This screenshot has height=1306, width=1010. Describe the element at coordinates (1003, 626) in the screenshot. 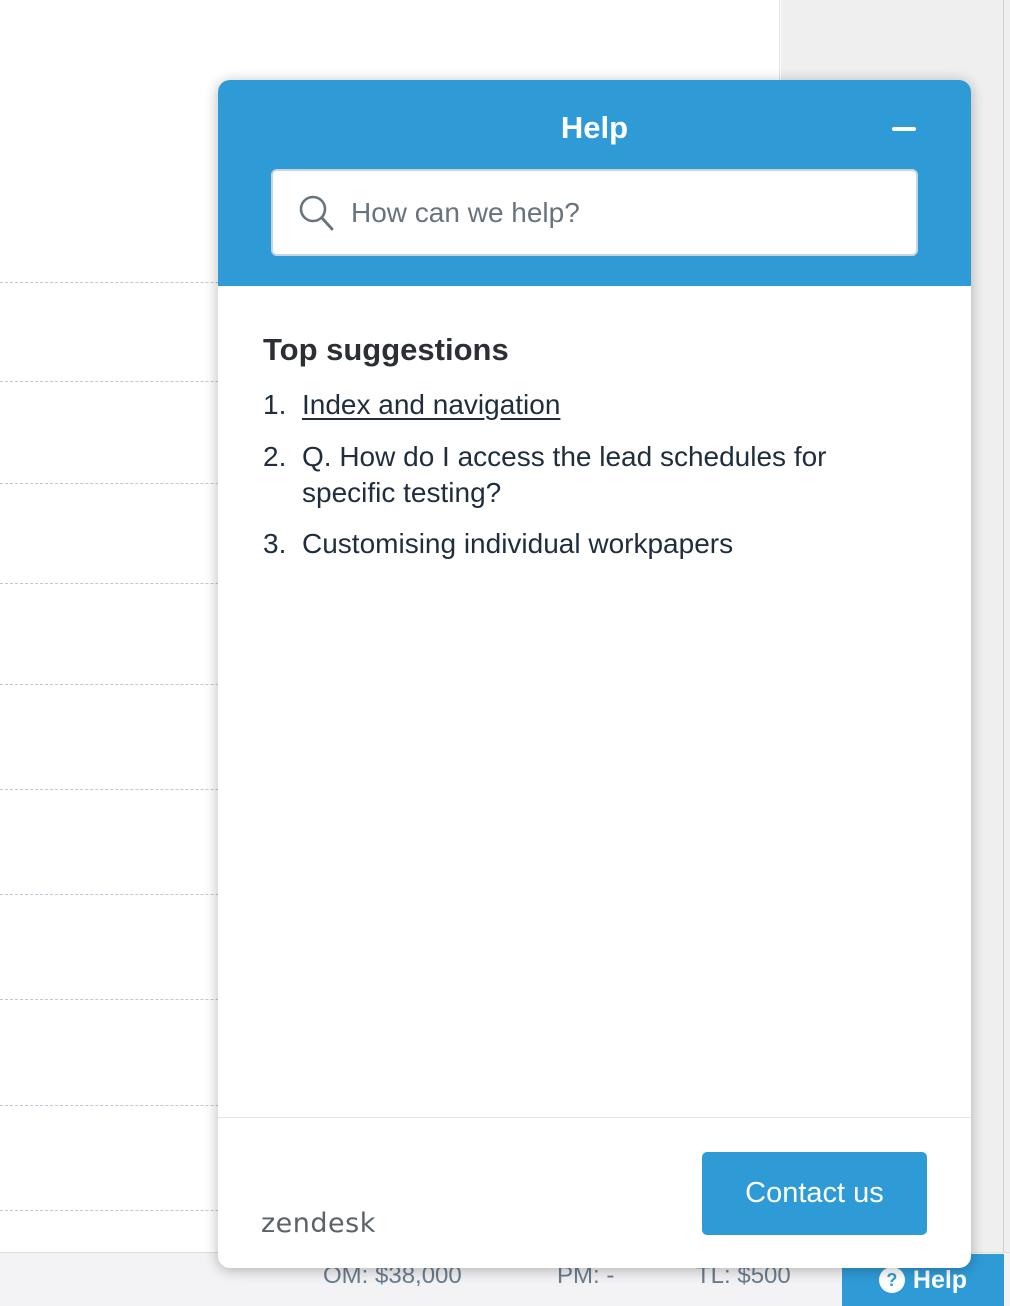

I see `scrollbar-track` at that location.